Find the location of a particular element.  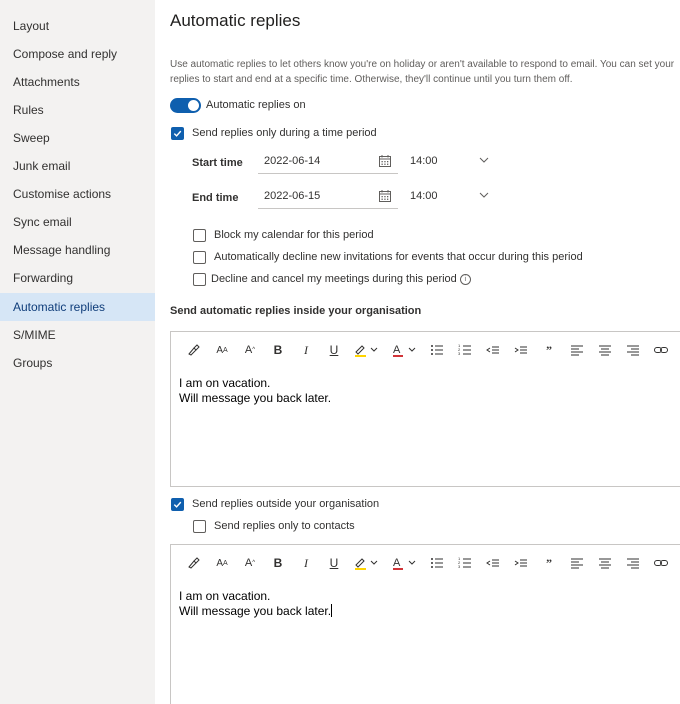

sidebar-item-groups: Groups is located at coordinates (77, 363).